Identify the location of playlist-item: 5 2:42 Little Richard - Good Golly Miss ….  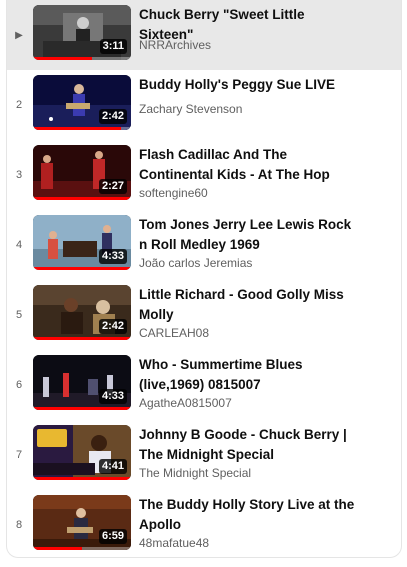
(204, 315).